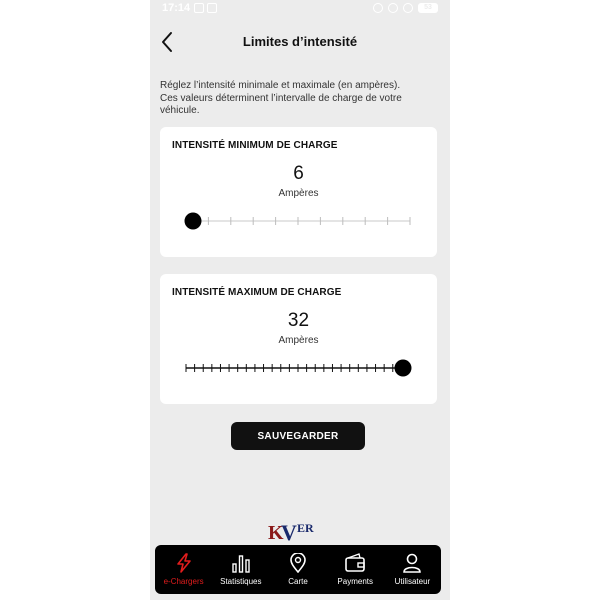 This screenshot has height=600, width=600. I want to click on system-icons: 53, so click(405, 8).